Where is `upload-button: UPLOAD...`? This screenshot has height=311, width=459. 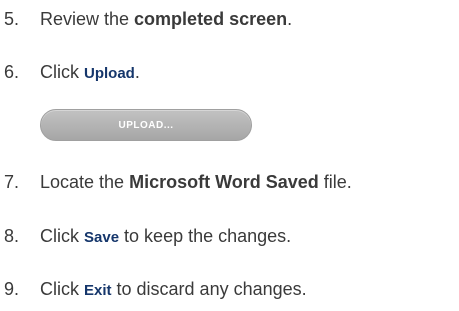 upload-button: UPLOAD... is located at coordinates (146, 125).